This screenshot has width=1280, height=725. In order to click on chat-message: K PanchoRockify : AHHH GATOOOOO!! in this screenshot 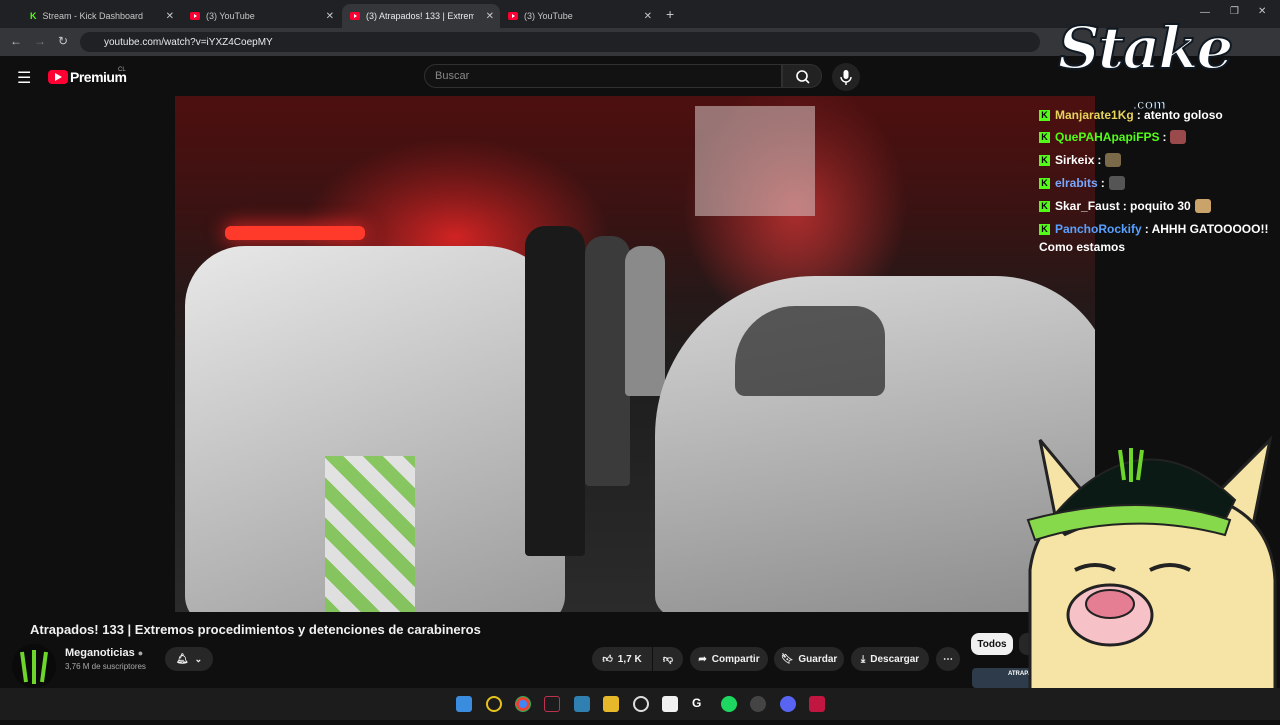, I will do `click(1153, 229)`.